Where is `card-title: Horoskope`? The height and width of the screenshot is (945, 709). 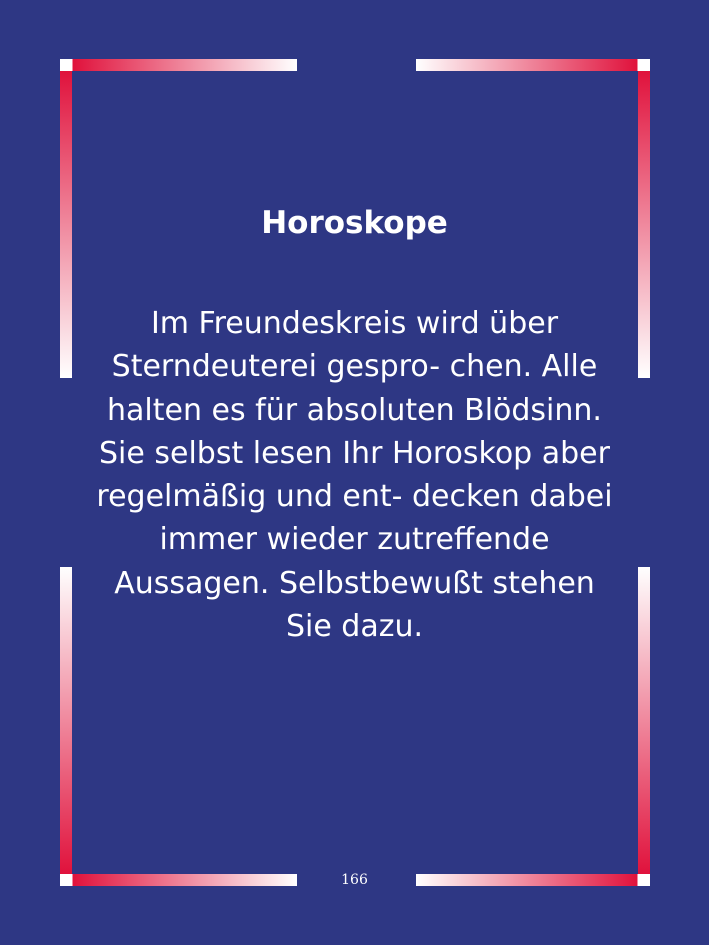 card-title: Horoskope is located at coordinates (354, 223).